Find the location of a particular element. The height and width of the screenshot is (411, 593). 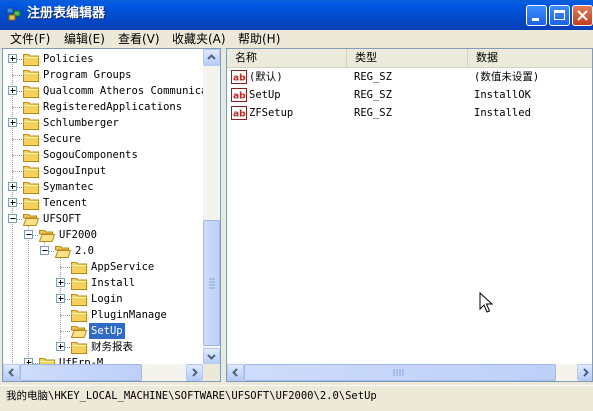

grip-icon is located at coordinates (212, 283).